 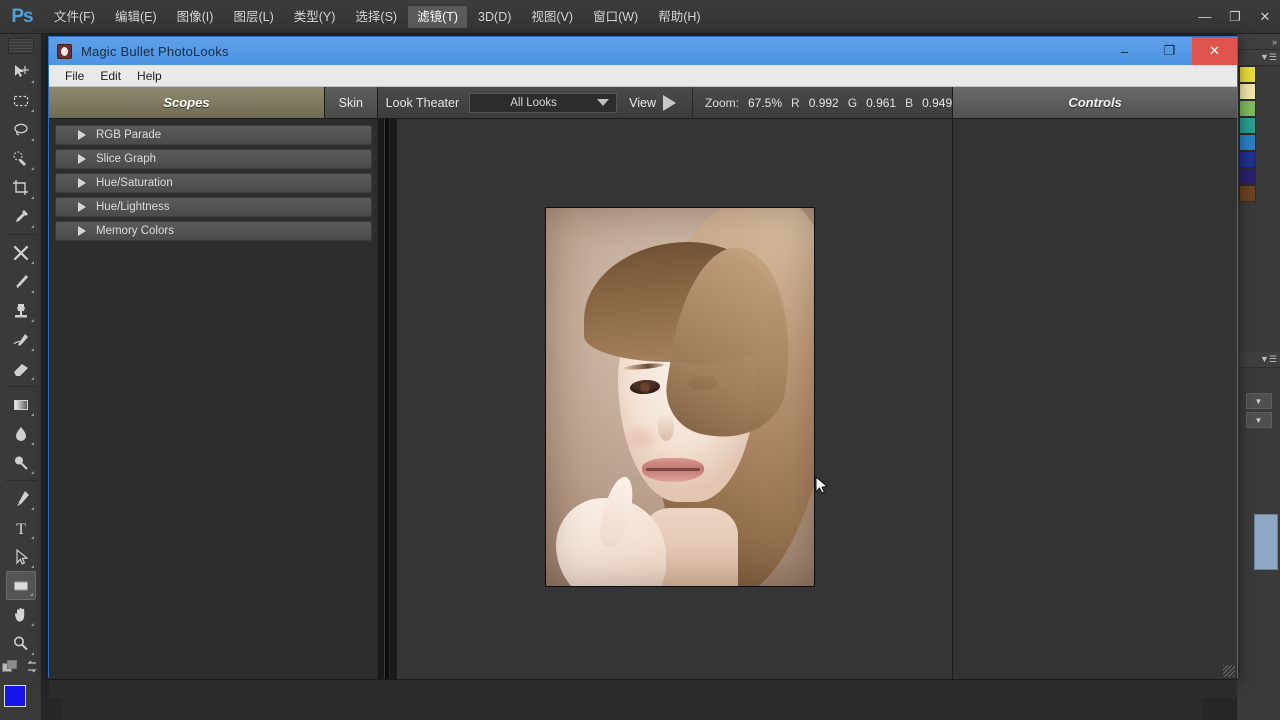 I want to click on history-brush-tool, so click(x=21, y=339).